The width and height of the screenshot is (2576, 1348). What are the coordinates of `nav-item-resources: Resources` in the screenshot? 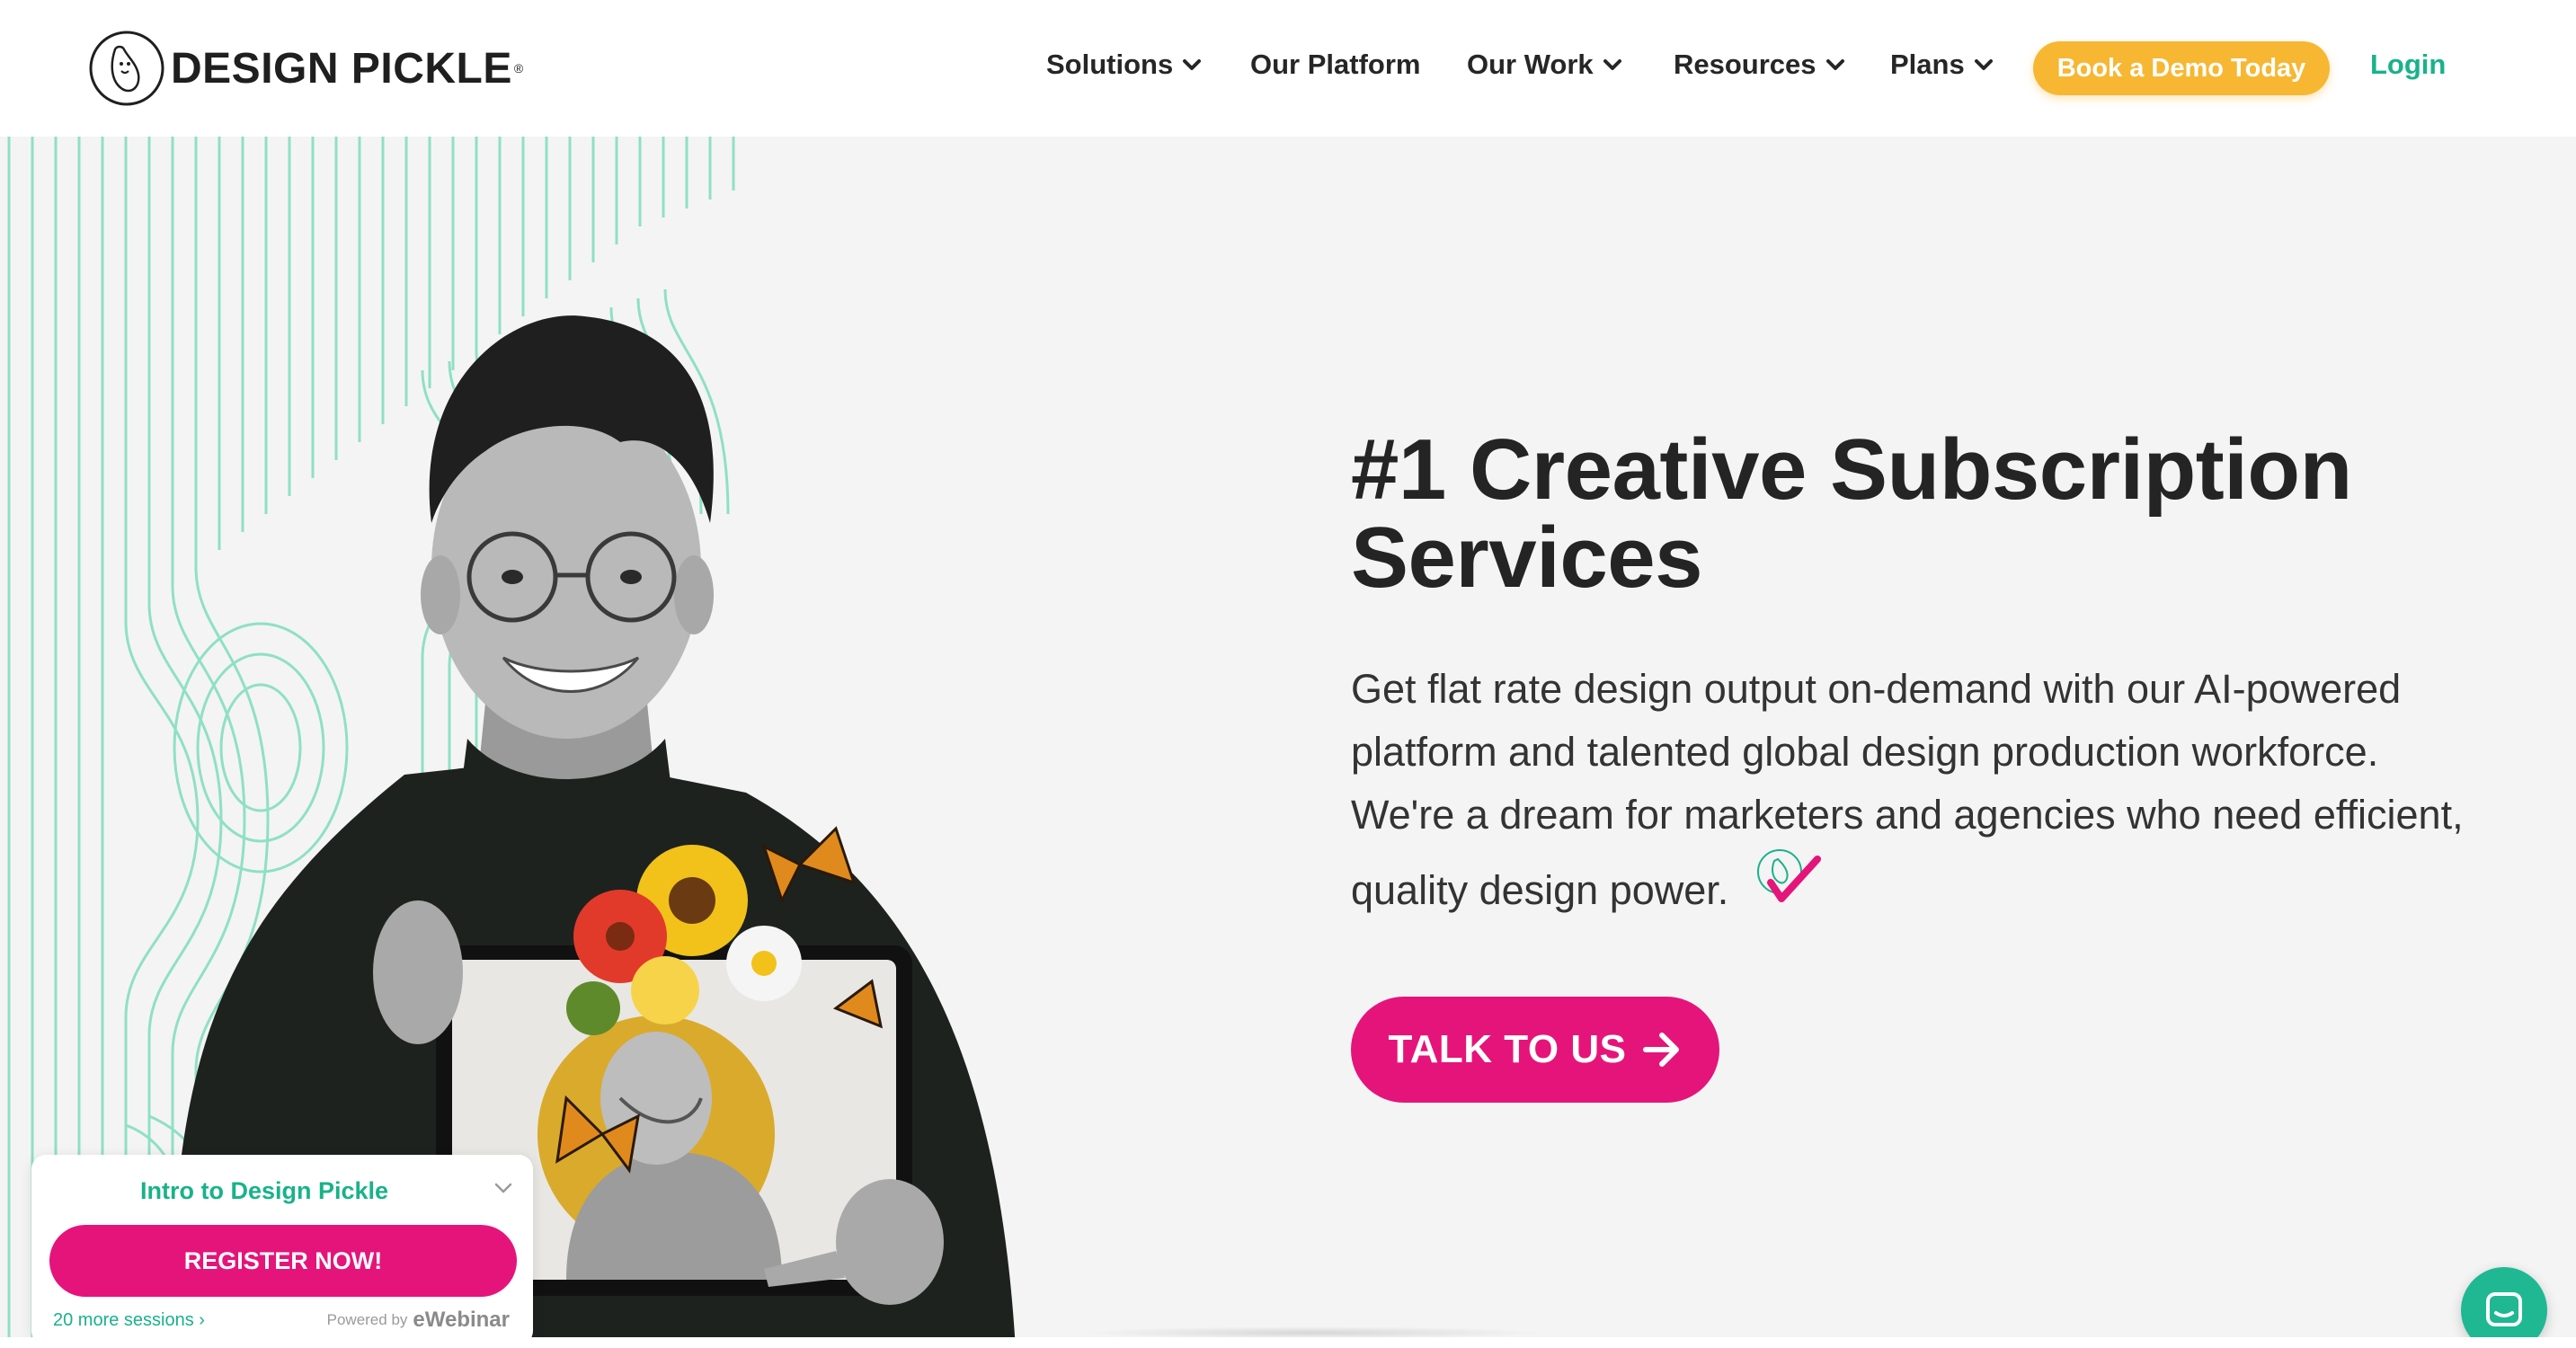 It's located at (1759, 65).